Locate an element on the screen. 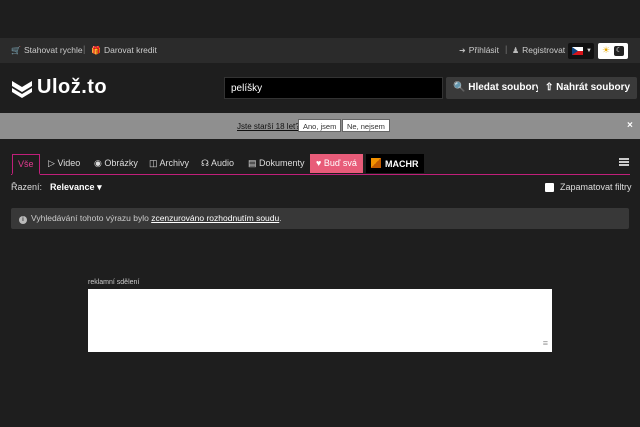 The height and width of the screenshot is (427, 640). search-button: 🔍 Hledat soubory is located at coordinates (497, 88).